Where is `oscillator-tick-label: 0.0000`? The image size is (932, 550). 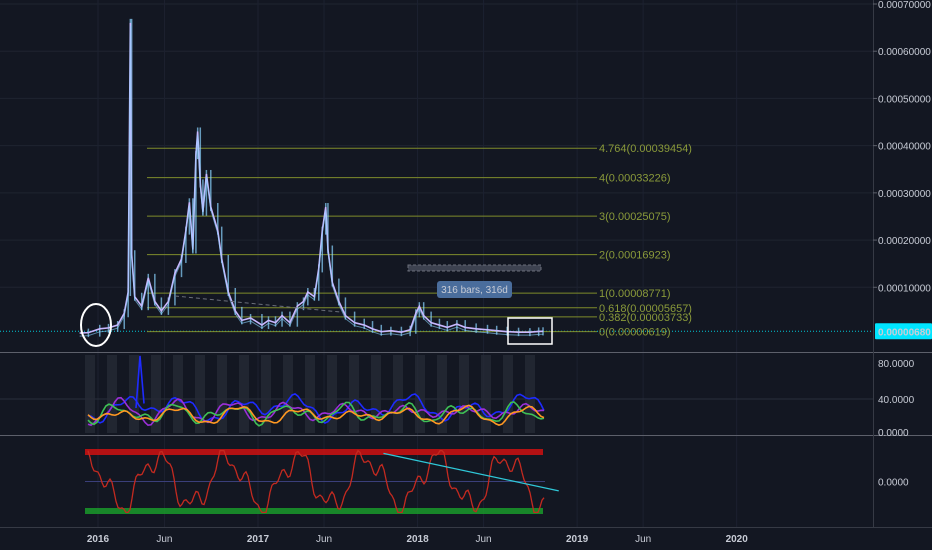 oscillator-tick-label: 0.0000 is located at coordinates (893, 433).